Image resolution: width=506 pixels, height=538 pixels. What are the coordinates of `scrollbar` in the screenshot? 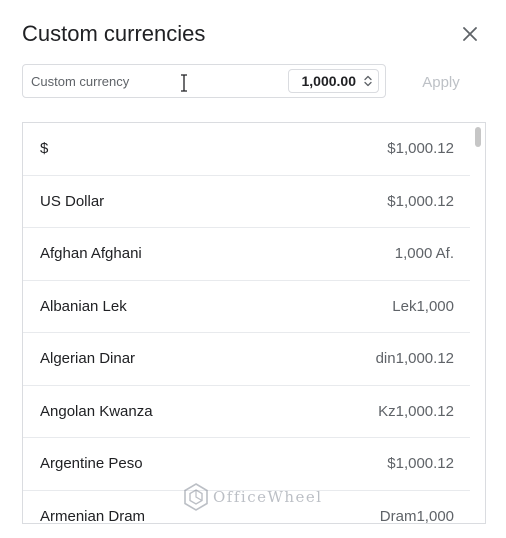 It's located at (478, 323).